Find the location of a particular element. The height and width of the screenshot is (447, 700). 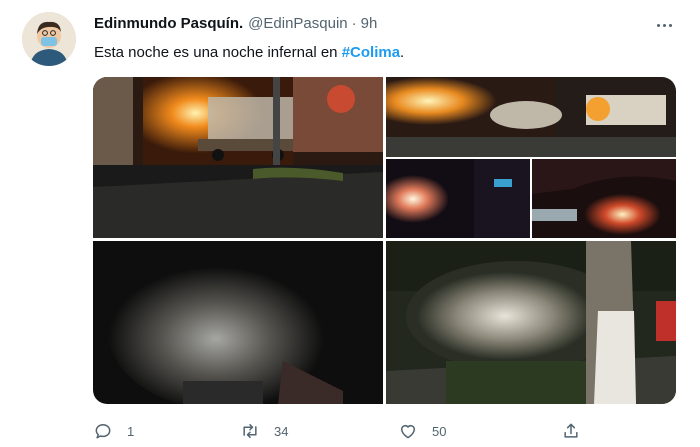

share-button is located at coordinates (571, 431).